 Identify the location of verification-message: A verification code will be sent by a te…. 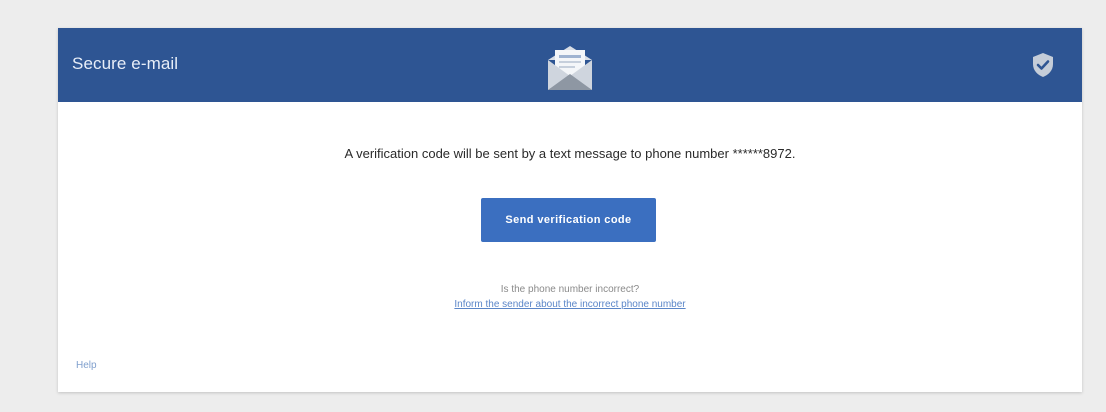
(570, 153).